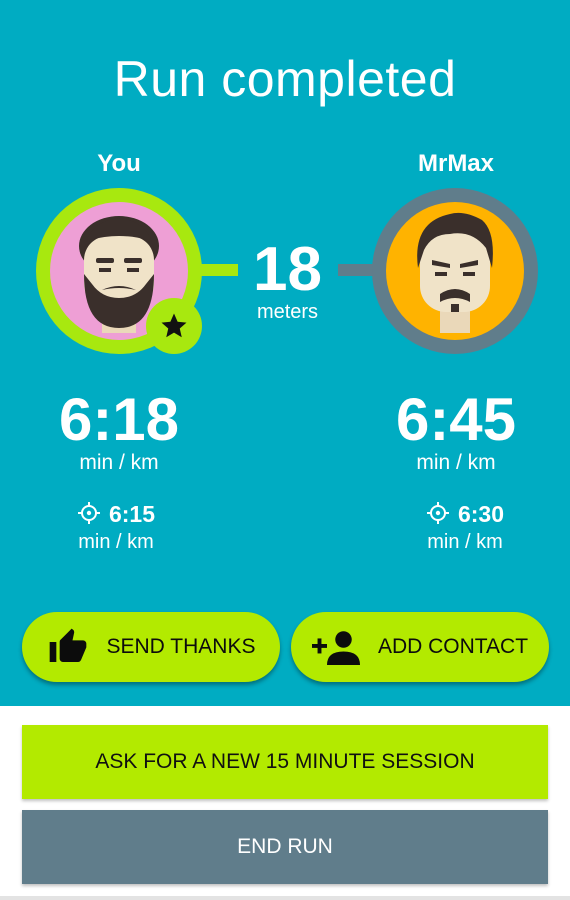 Image resolution: width=570 pixels, height=900 pixels. What do you see at coordinates (456, 163) in the screenshot?
I see `runner-name-mrmax: MrMax` at bounding box center [456, 163].